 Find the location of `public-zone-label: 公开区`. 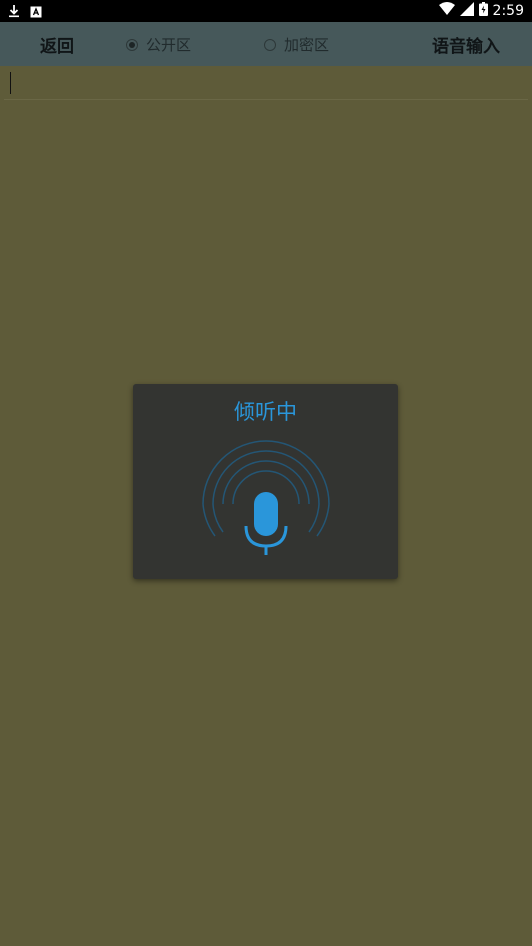

public-zone-label: 公开区 is located at coordinates (169, 45).